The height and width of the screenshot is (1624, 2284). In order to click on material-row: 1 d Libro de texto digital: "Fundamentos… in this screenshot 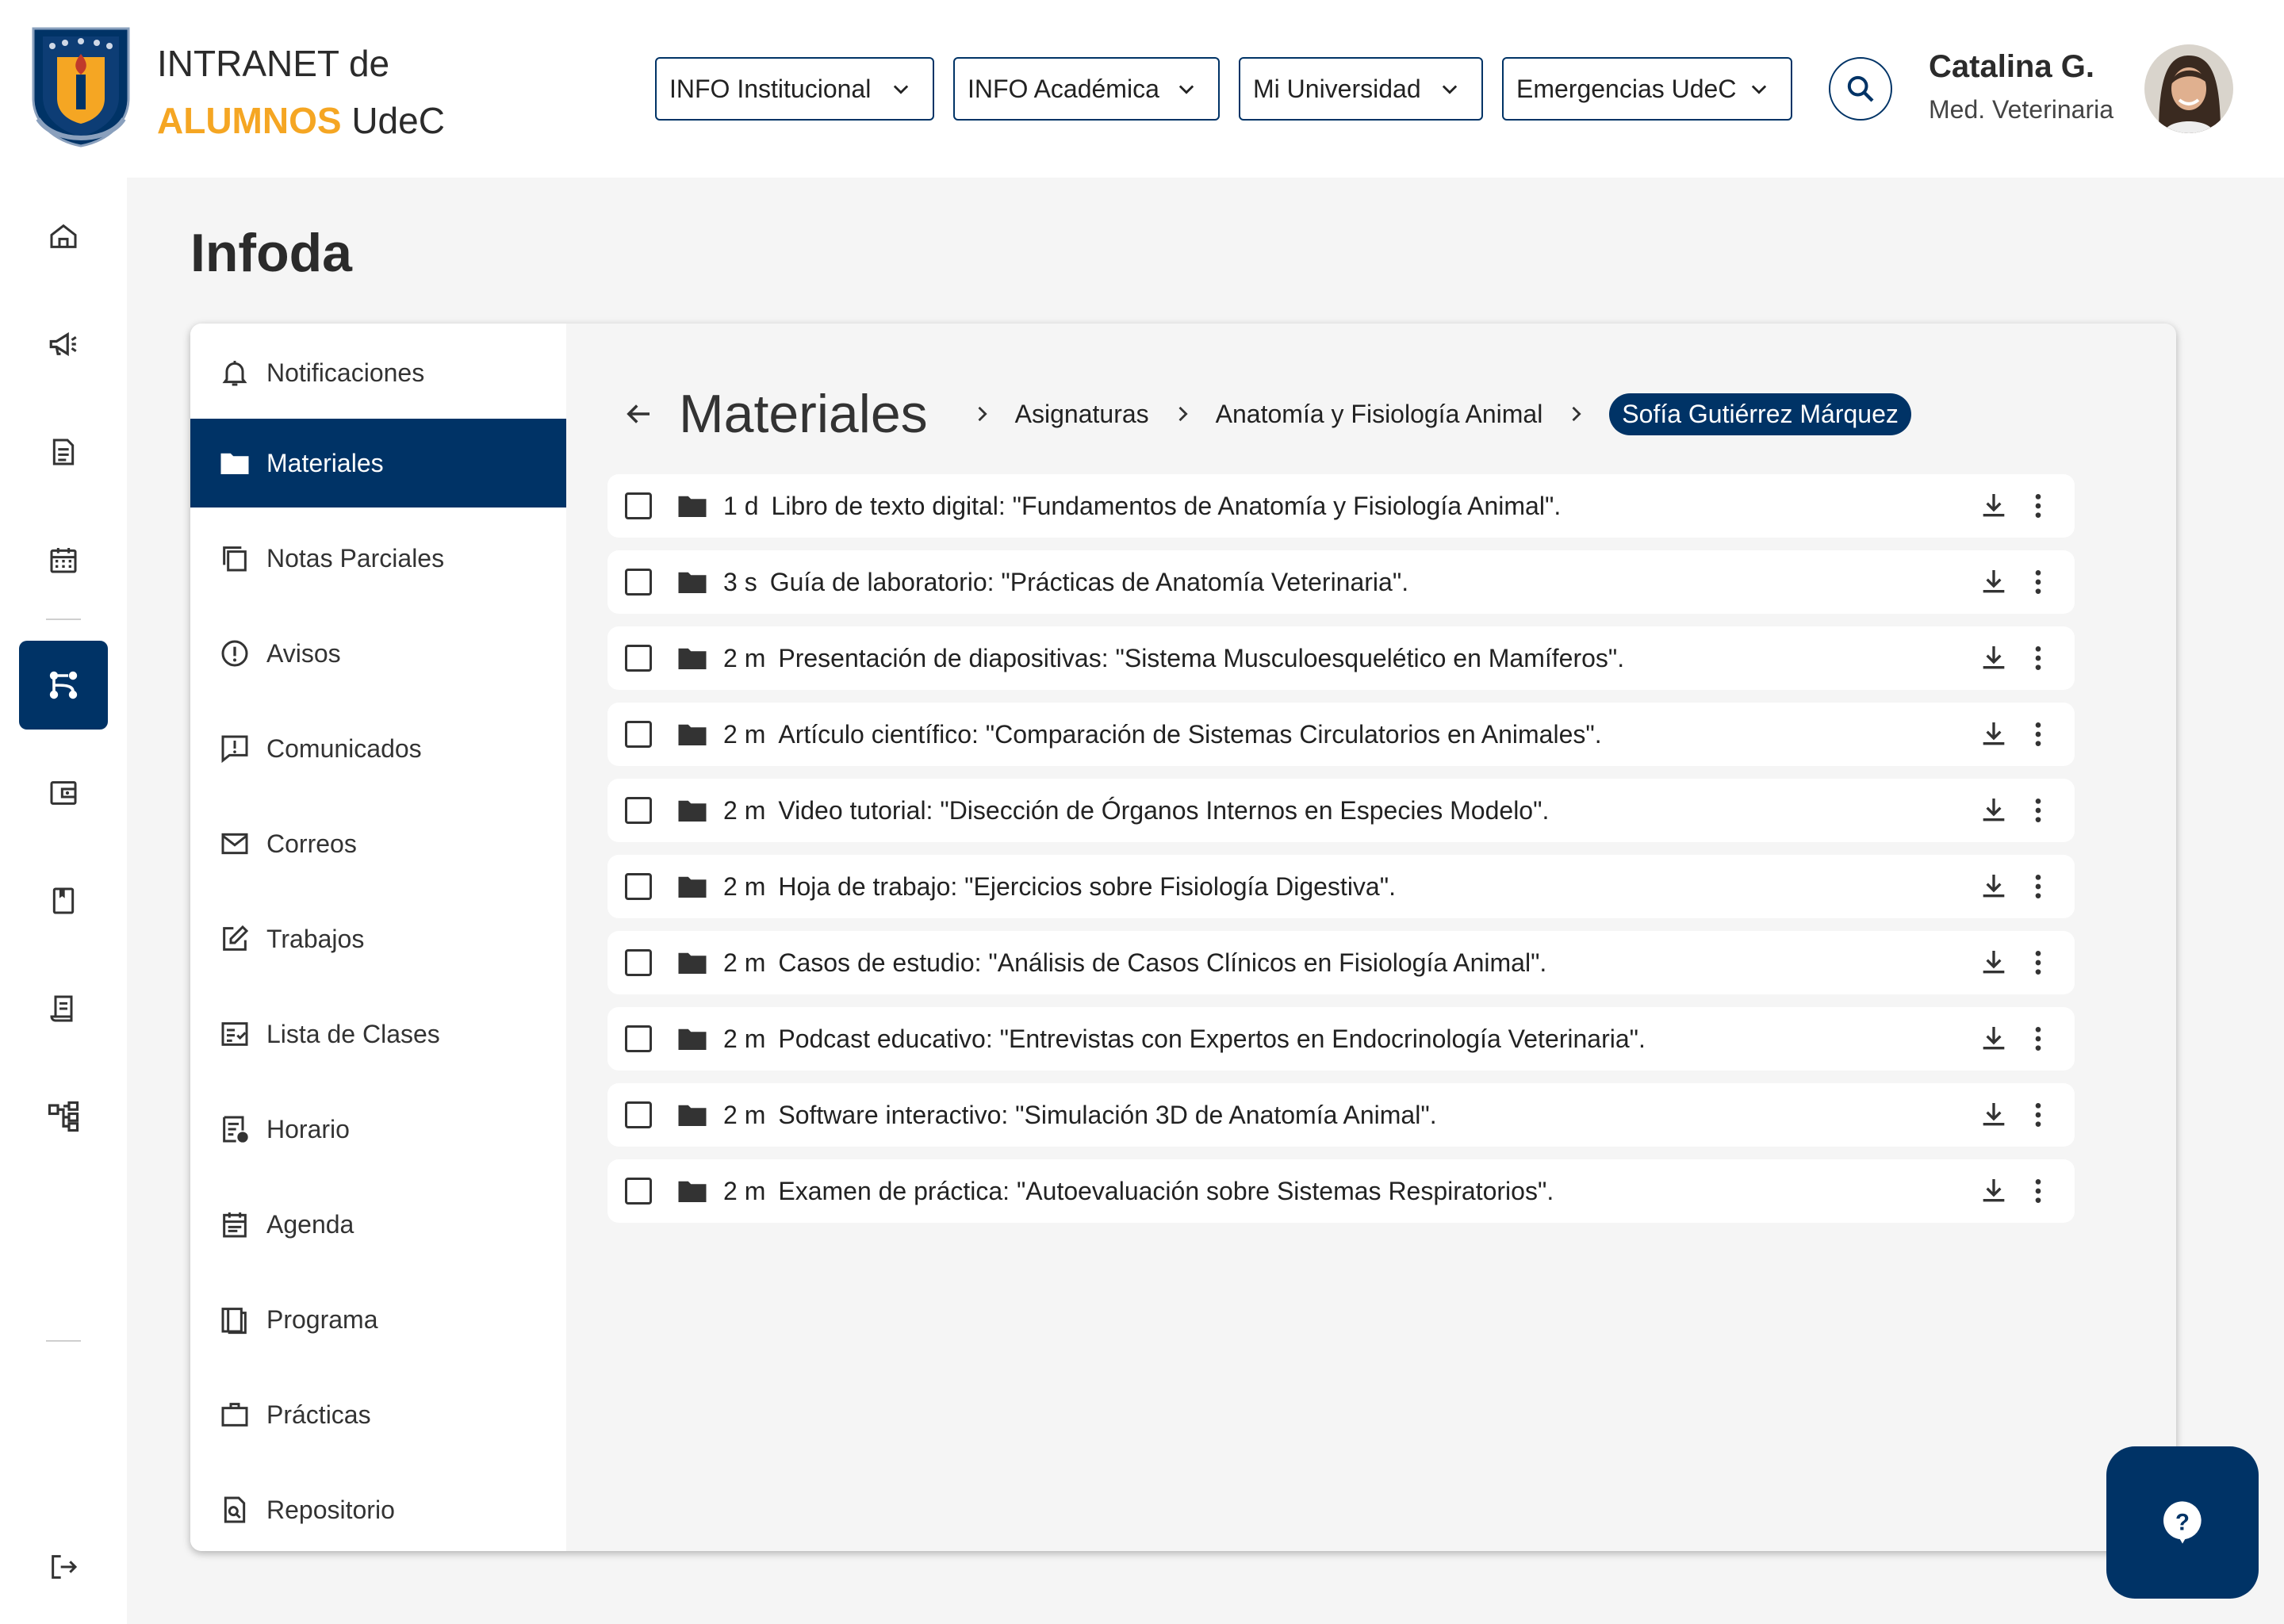, I will do `click(1341, 506)`.